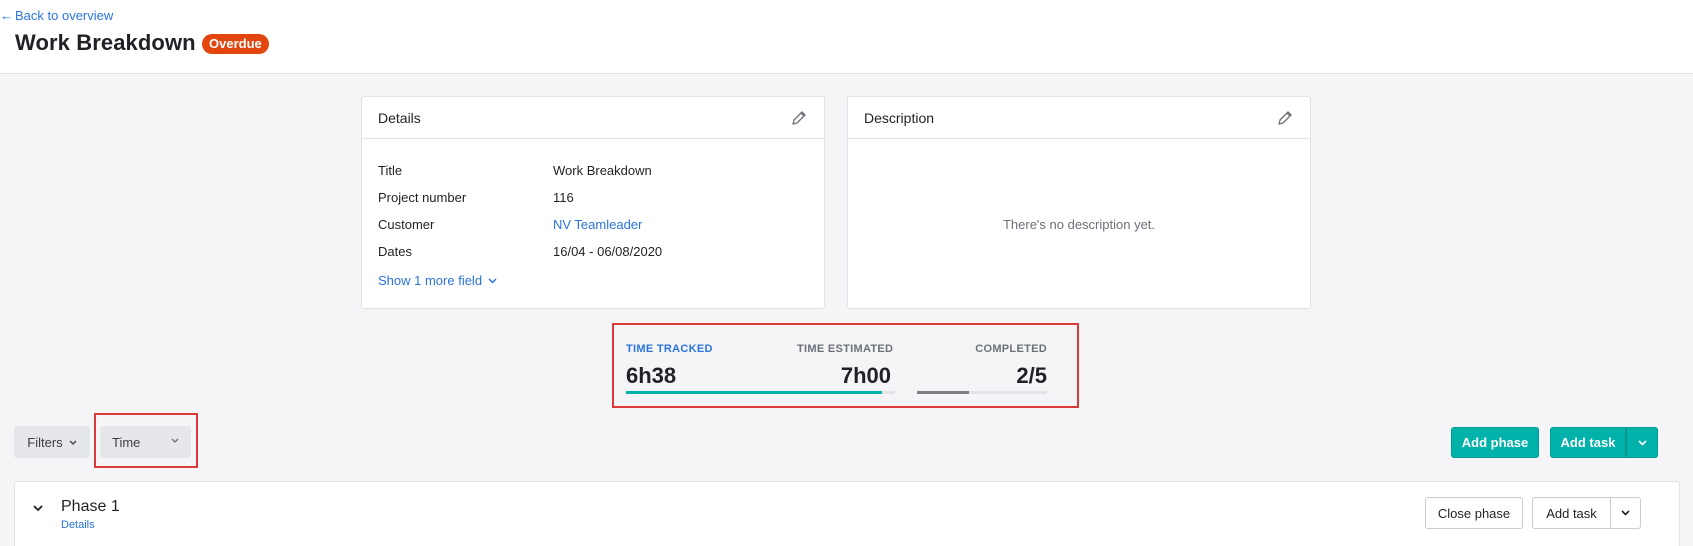  Describe the element at coordinates (422, 197) in the screenshot. I see `detail-label: Project number` at that location.